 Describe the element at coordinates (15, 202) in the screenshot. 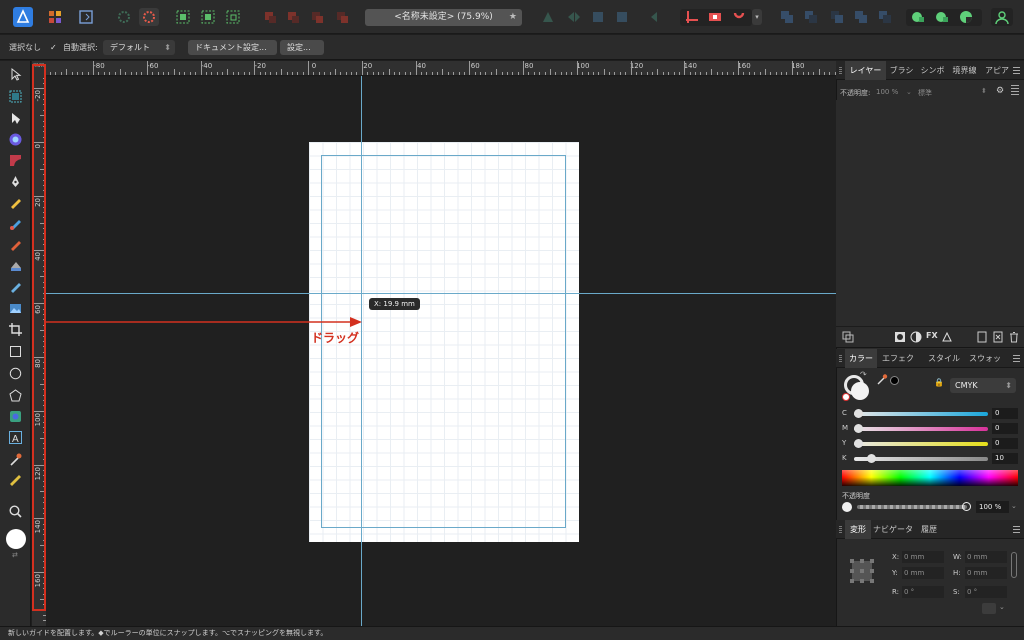

I see `pencil-tool-icon` at that location.